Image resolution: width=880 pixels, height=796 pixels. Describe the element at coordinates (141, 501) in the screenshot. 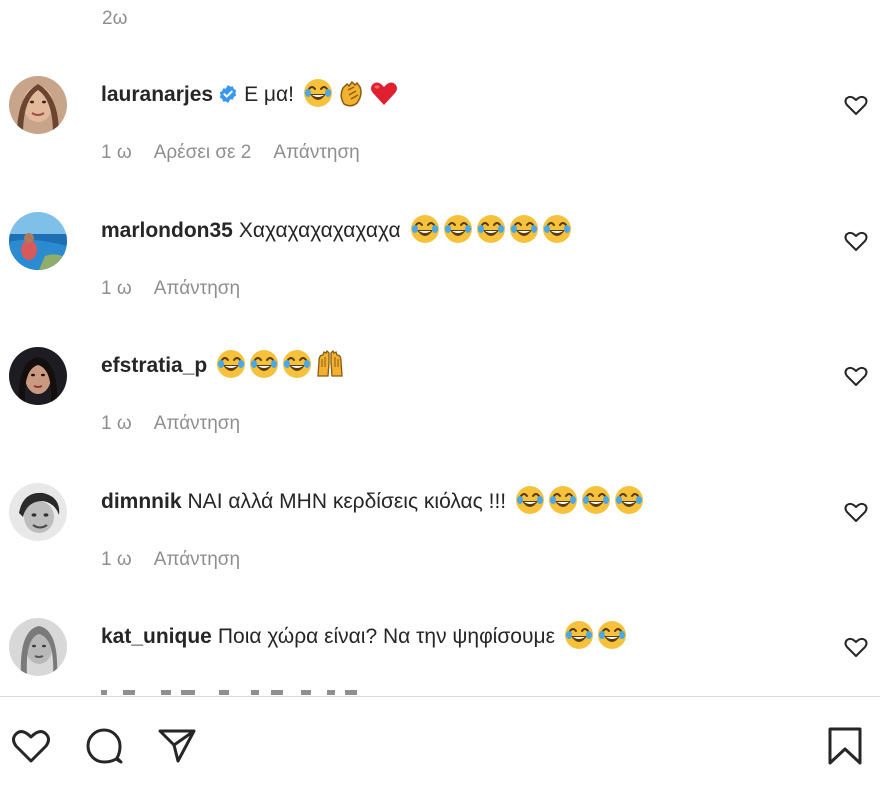

I see `username: dimnnik` at that location.